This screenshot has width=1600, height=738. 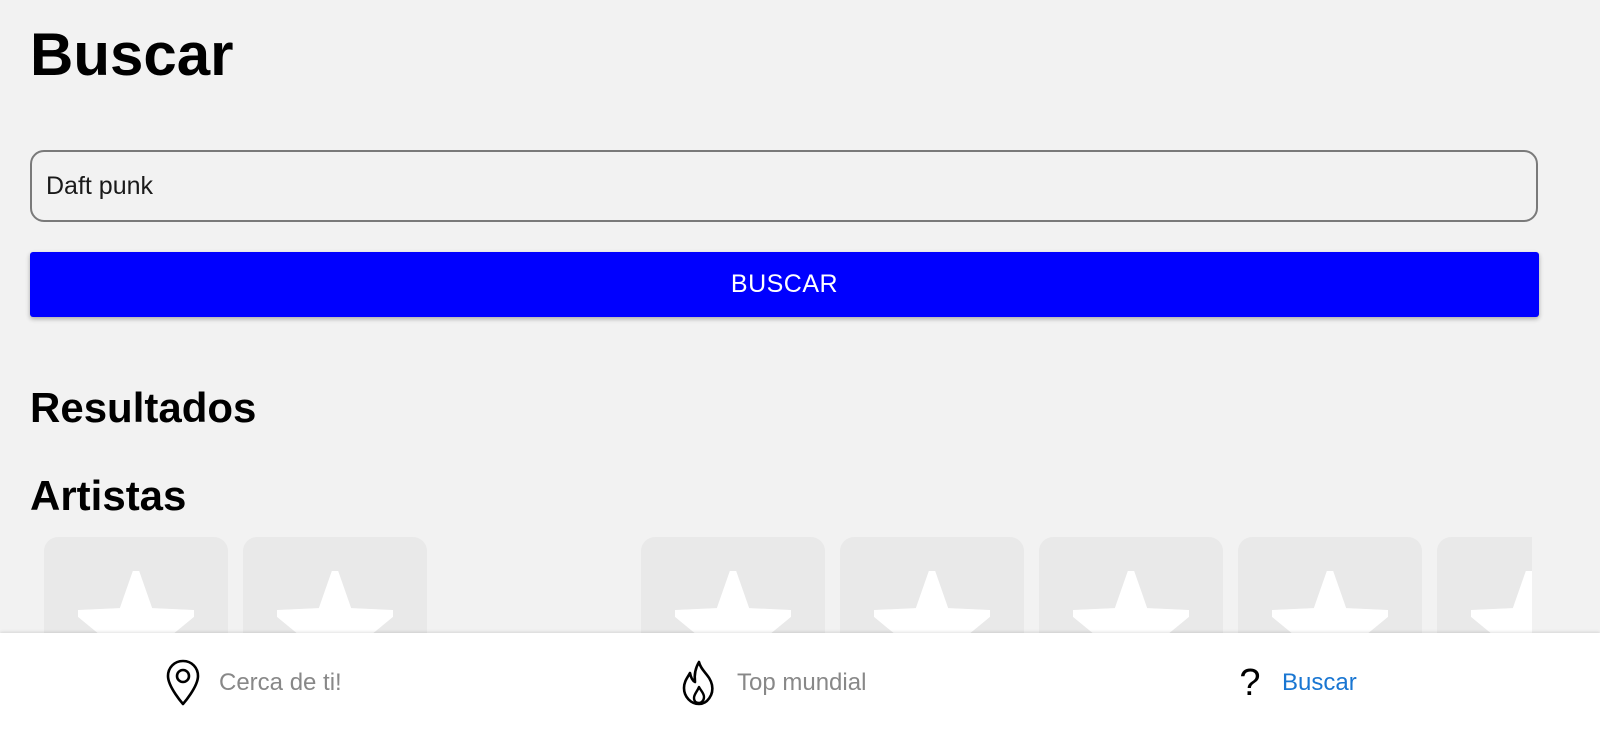 I want to click on results-heading: Resultados, so click(x=143, y=407).